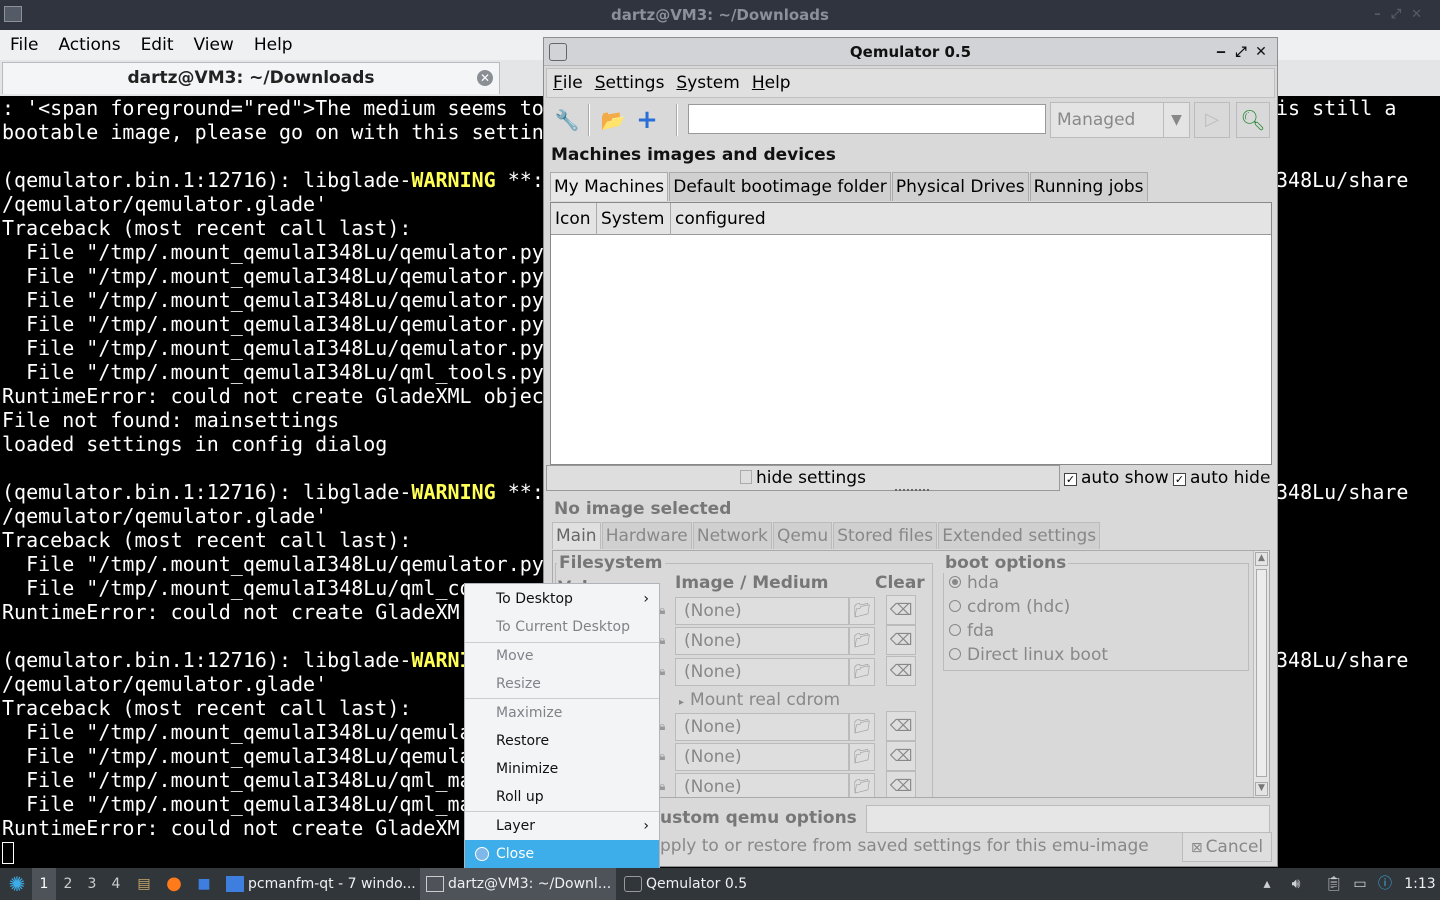 This screenshot has height=900, width=1440. I want to click on network-icon: ▭, so click(1360, 884).